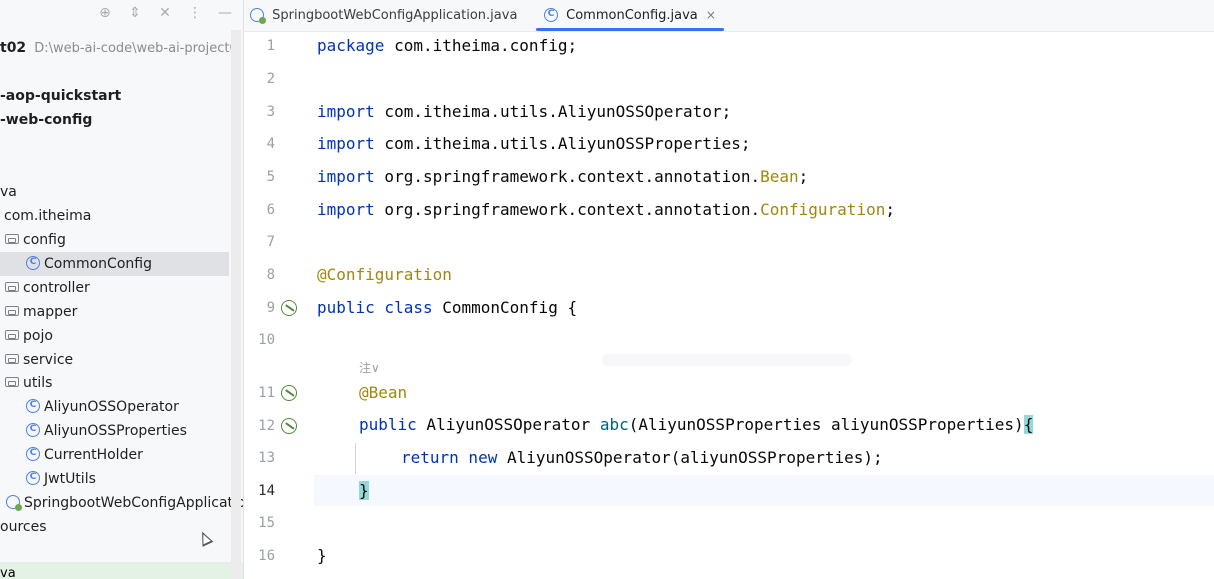  I want to click on item-label: config, so click(44, 240).